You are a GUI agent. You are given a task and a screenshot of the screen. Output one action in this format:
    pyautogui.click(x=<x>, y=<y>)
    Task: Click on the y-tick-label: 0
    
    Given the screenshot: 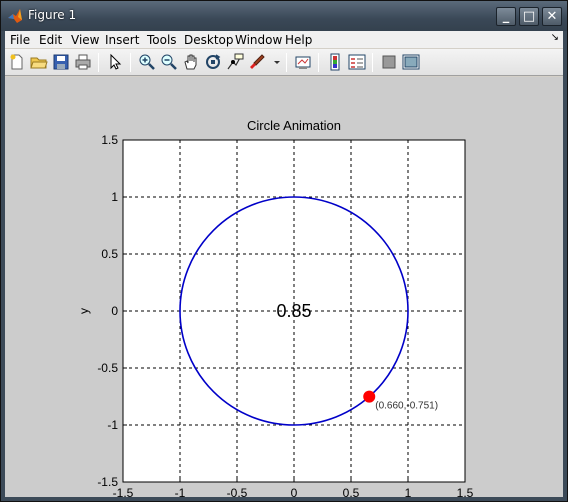 What is the action you would take?
    pyautogui.click(x=114, y=311)
    